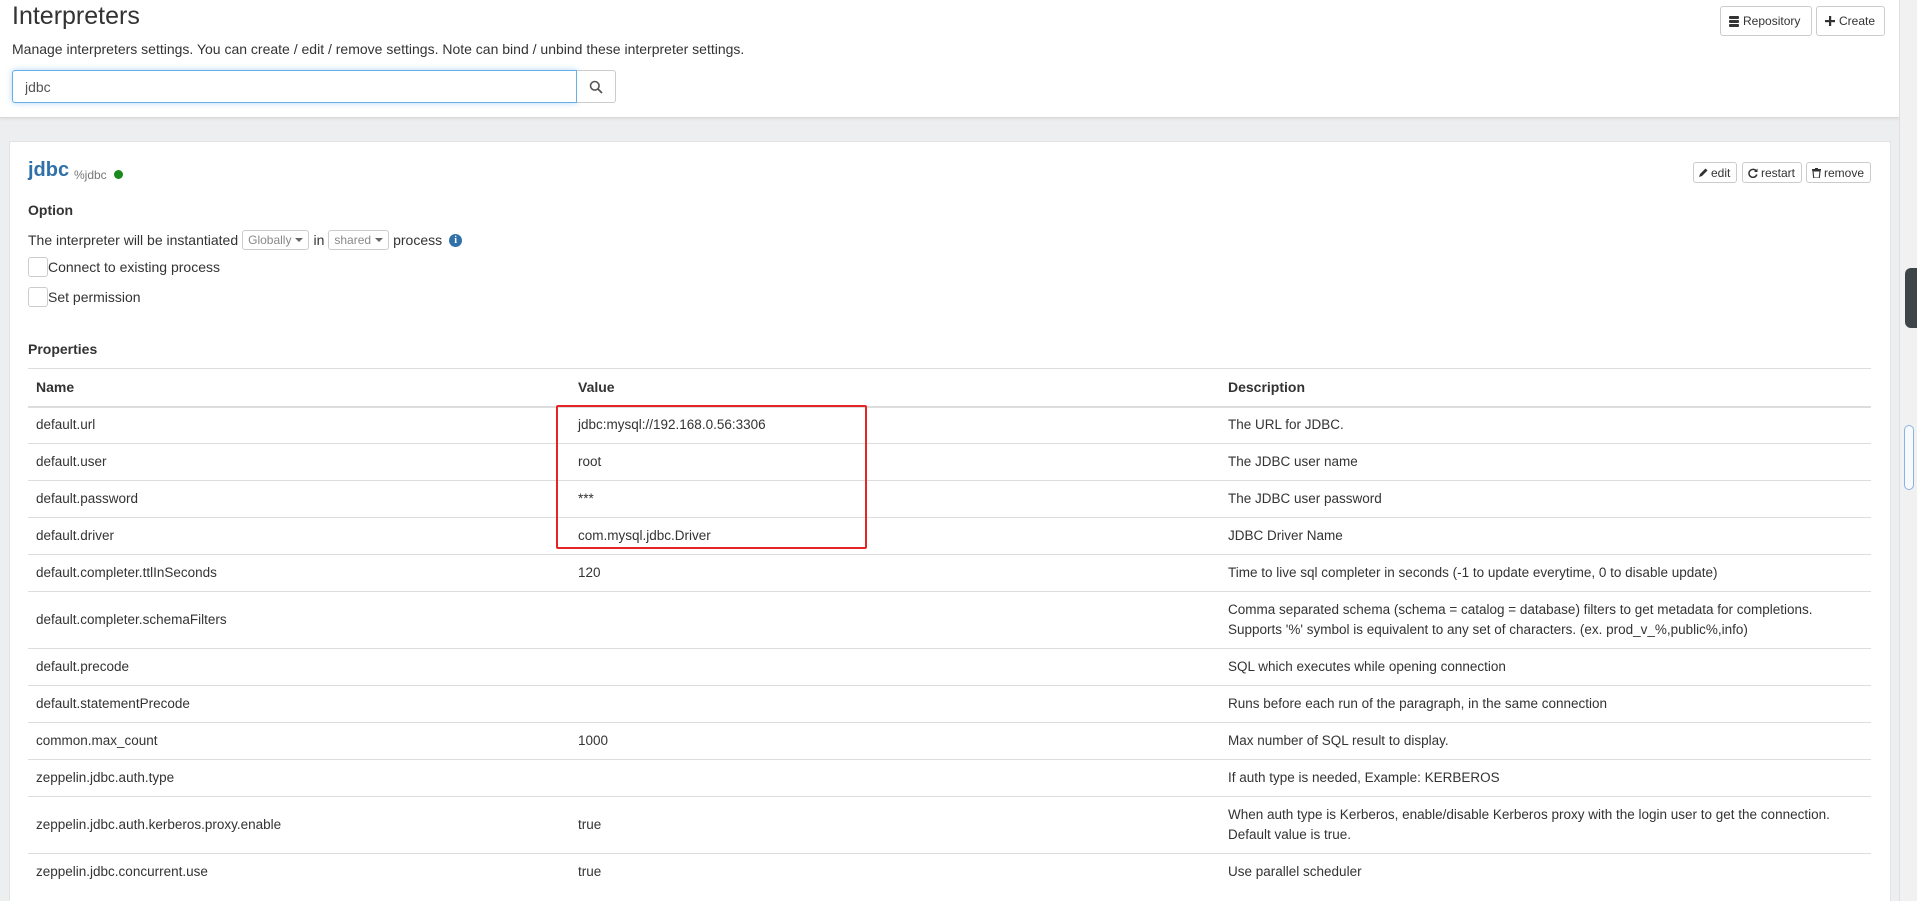  What do you see at coordinates (1857, 21) in the screenshot?
I see `create-label: Create` at bounding box center [1857, 21].